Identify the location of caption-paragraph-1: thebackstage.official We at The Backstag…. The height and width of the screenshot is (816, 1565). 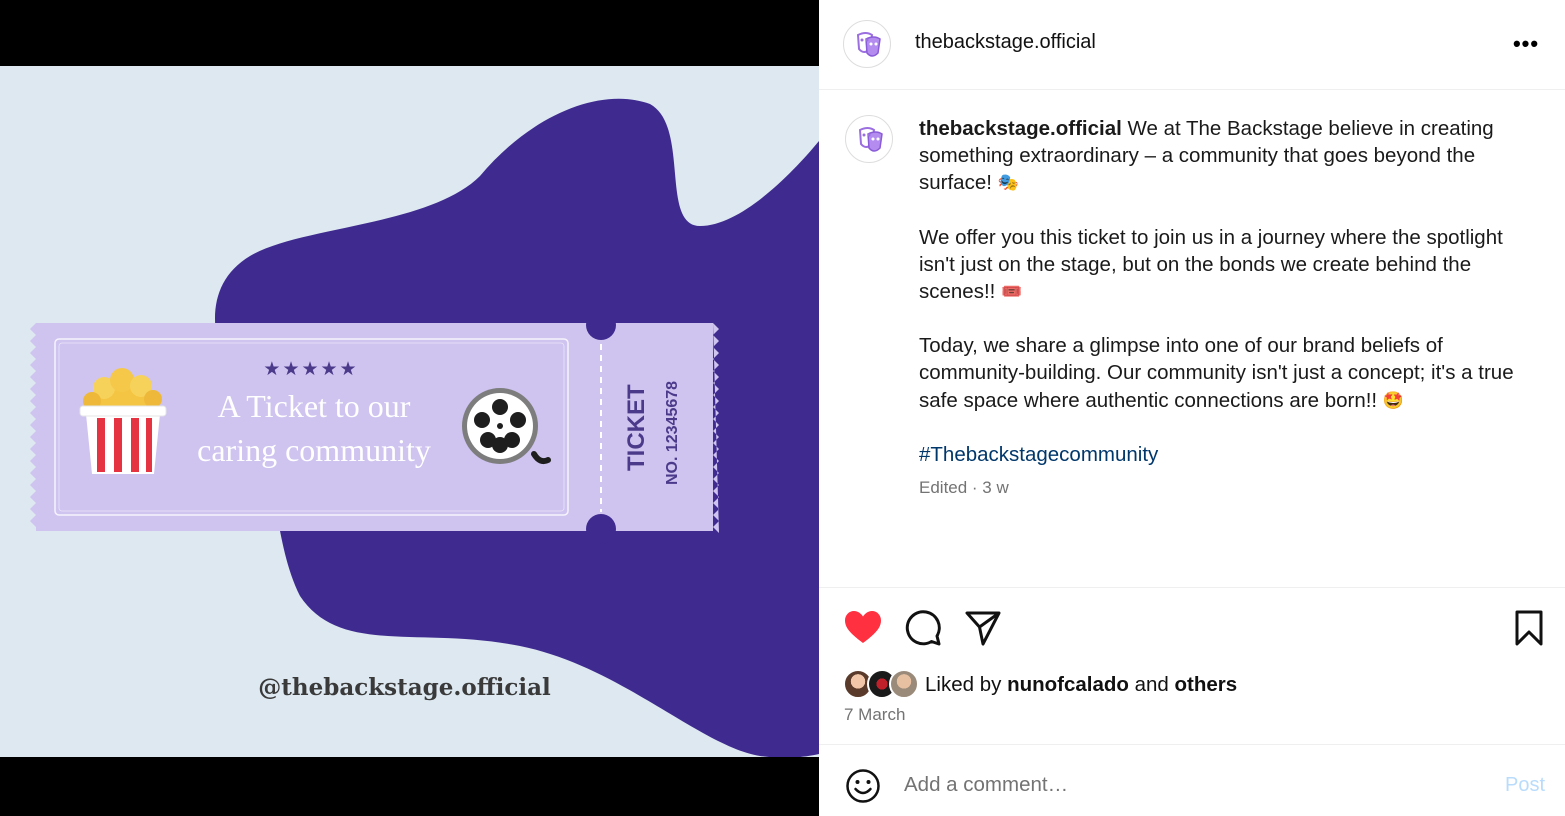
(1219, 156).